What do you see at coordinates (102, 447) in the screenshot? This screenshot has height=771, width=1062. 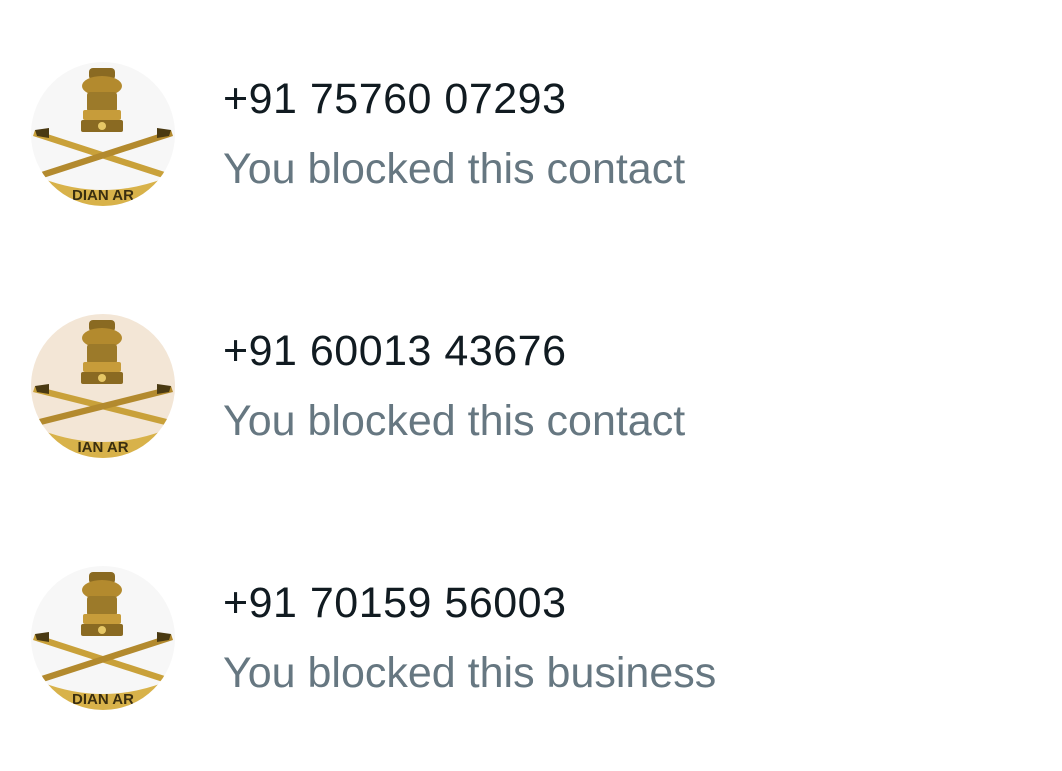 I see `emblem-banner-text: IAN AR` at bounding box center [102, 447].